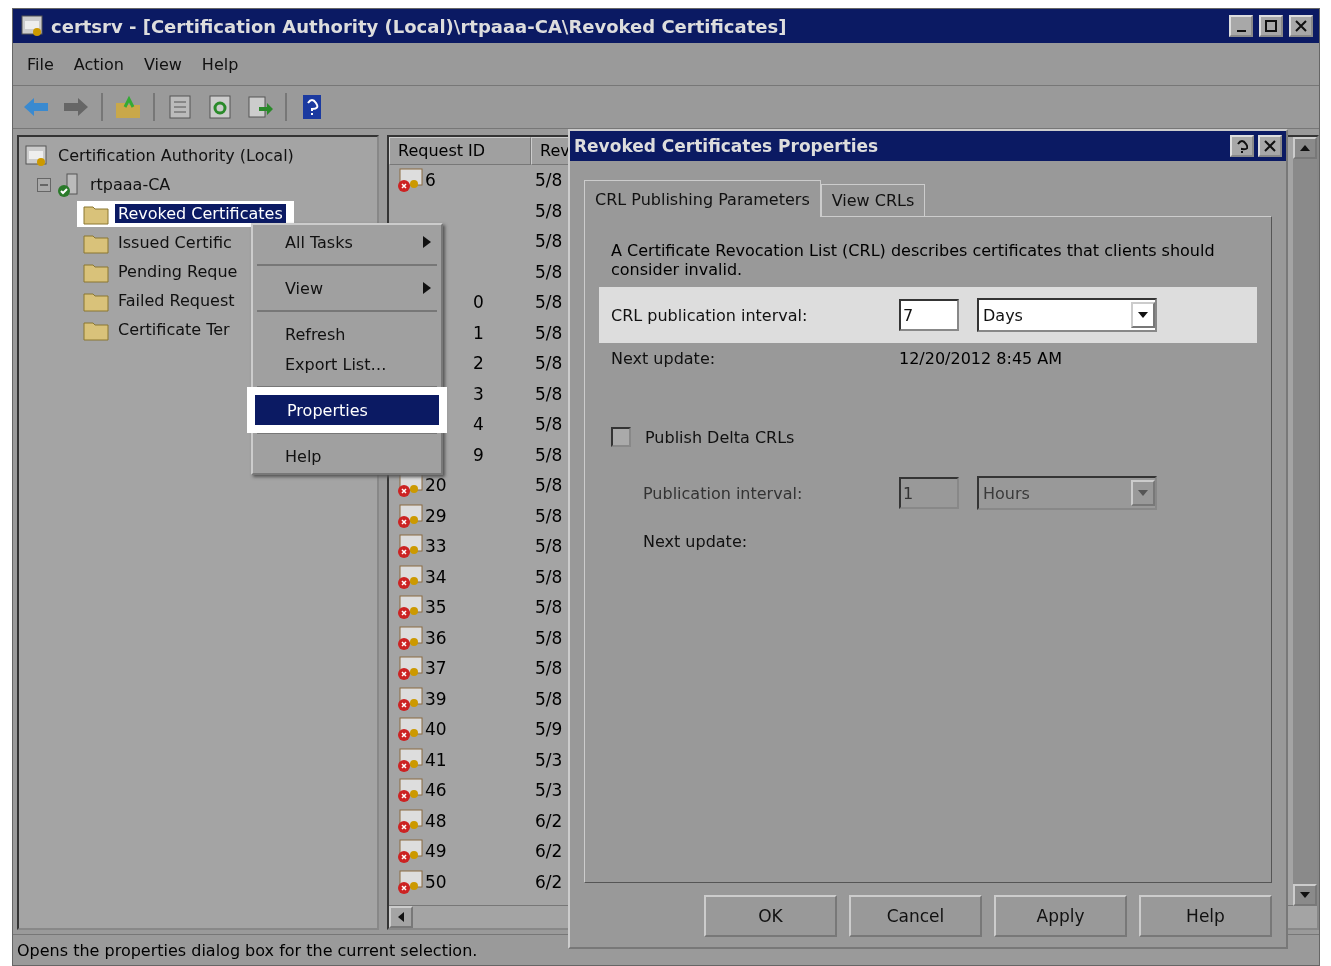  Describe the element at coordinates (478, 332) in the screenshot. I see `table-cell: 1` at that location.